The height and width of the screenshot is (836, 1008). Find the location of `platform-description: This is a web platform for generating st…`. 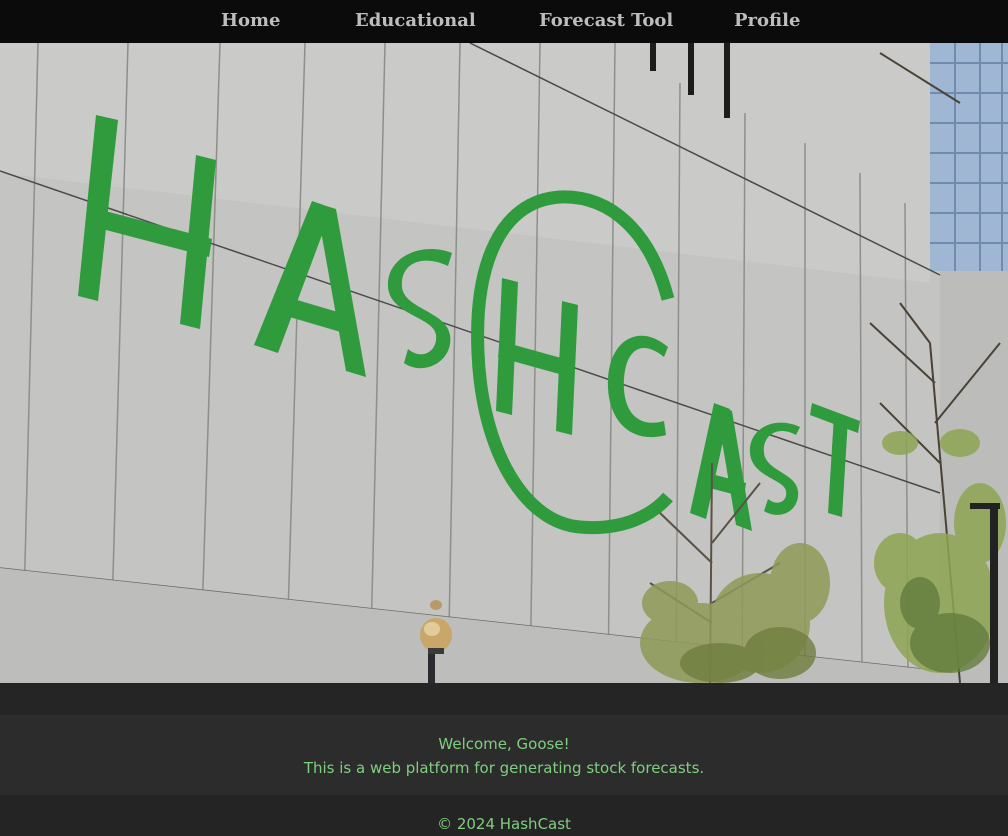

platform-description: This is a web platform for generating st… is located at coordinates (504, 768).